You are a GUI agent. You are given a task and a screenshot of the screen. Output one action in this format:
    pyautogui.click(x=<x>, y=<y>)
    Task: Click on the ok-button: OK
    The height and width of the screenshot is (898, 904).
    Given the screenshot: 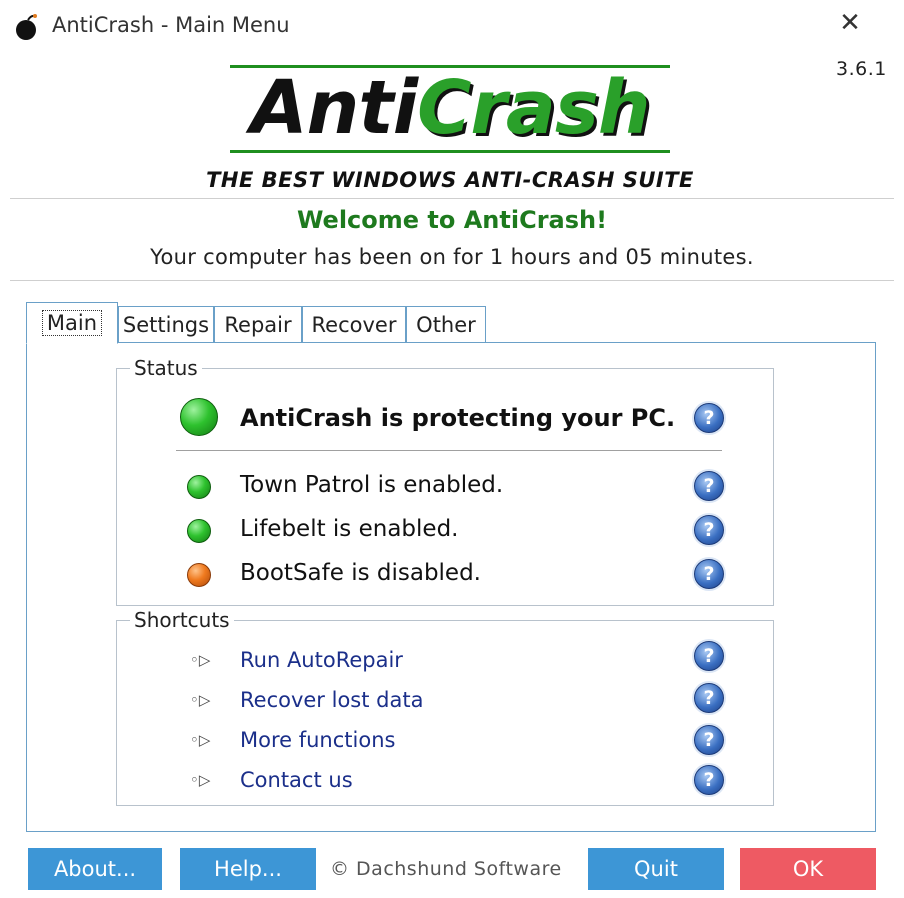 What is the action you would take?
    pyautogui.click(x=808, y=869)
    